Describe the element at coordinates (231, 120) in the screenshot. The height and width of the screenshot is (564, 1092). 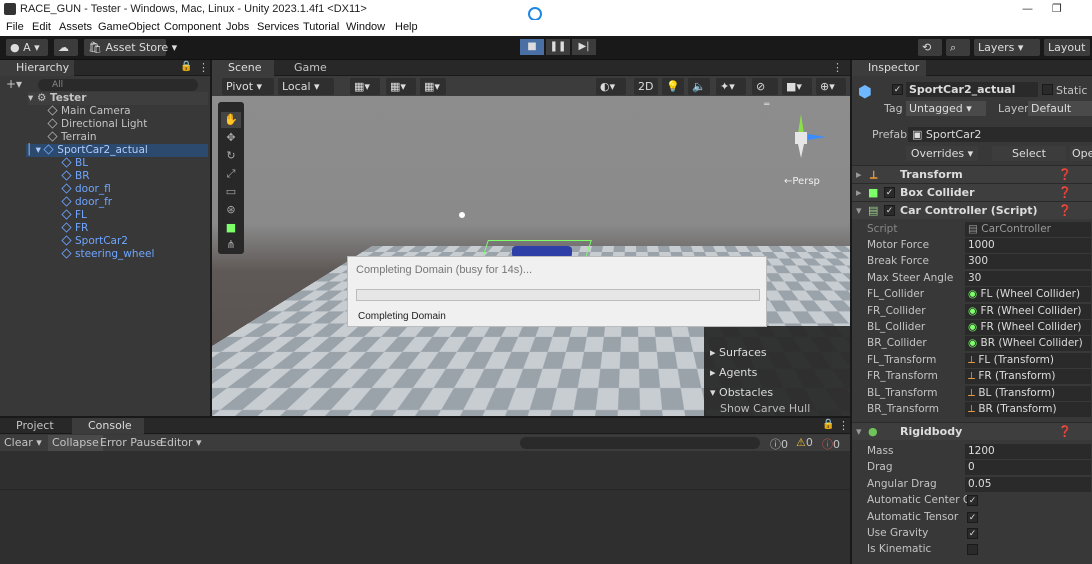
I see `hand-tool-icon: ✋` at that location.